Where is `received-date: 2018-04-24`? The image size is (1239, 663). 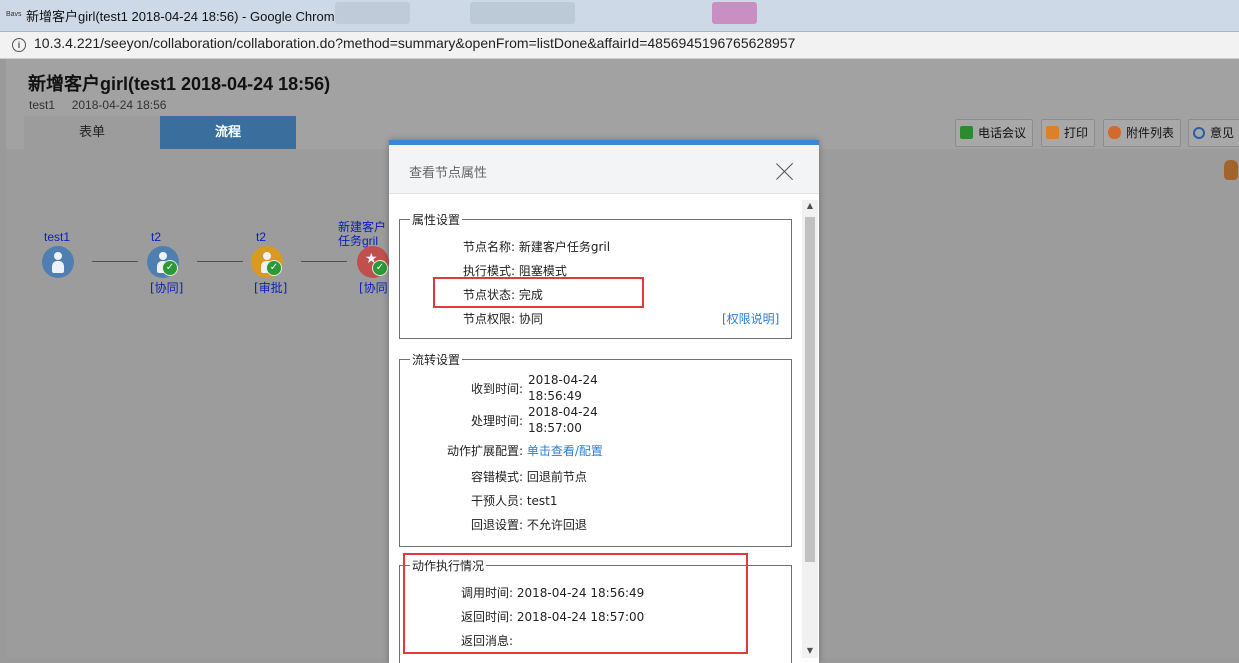
received-date: 2018-04-24 is located at coordinates (563, 380).